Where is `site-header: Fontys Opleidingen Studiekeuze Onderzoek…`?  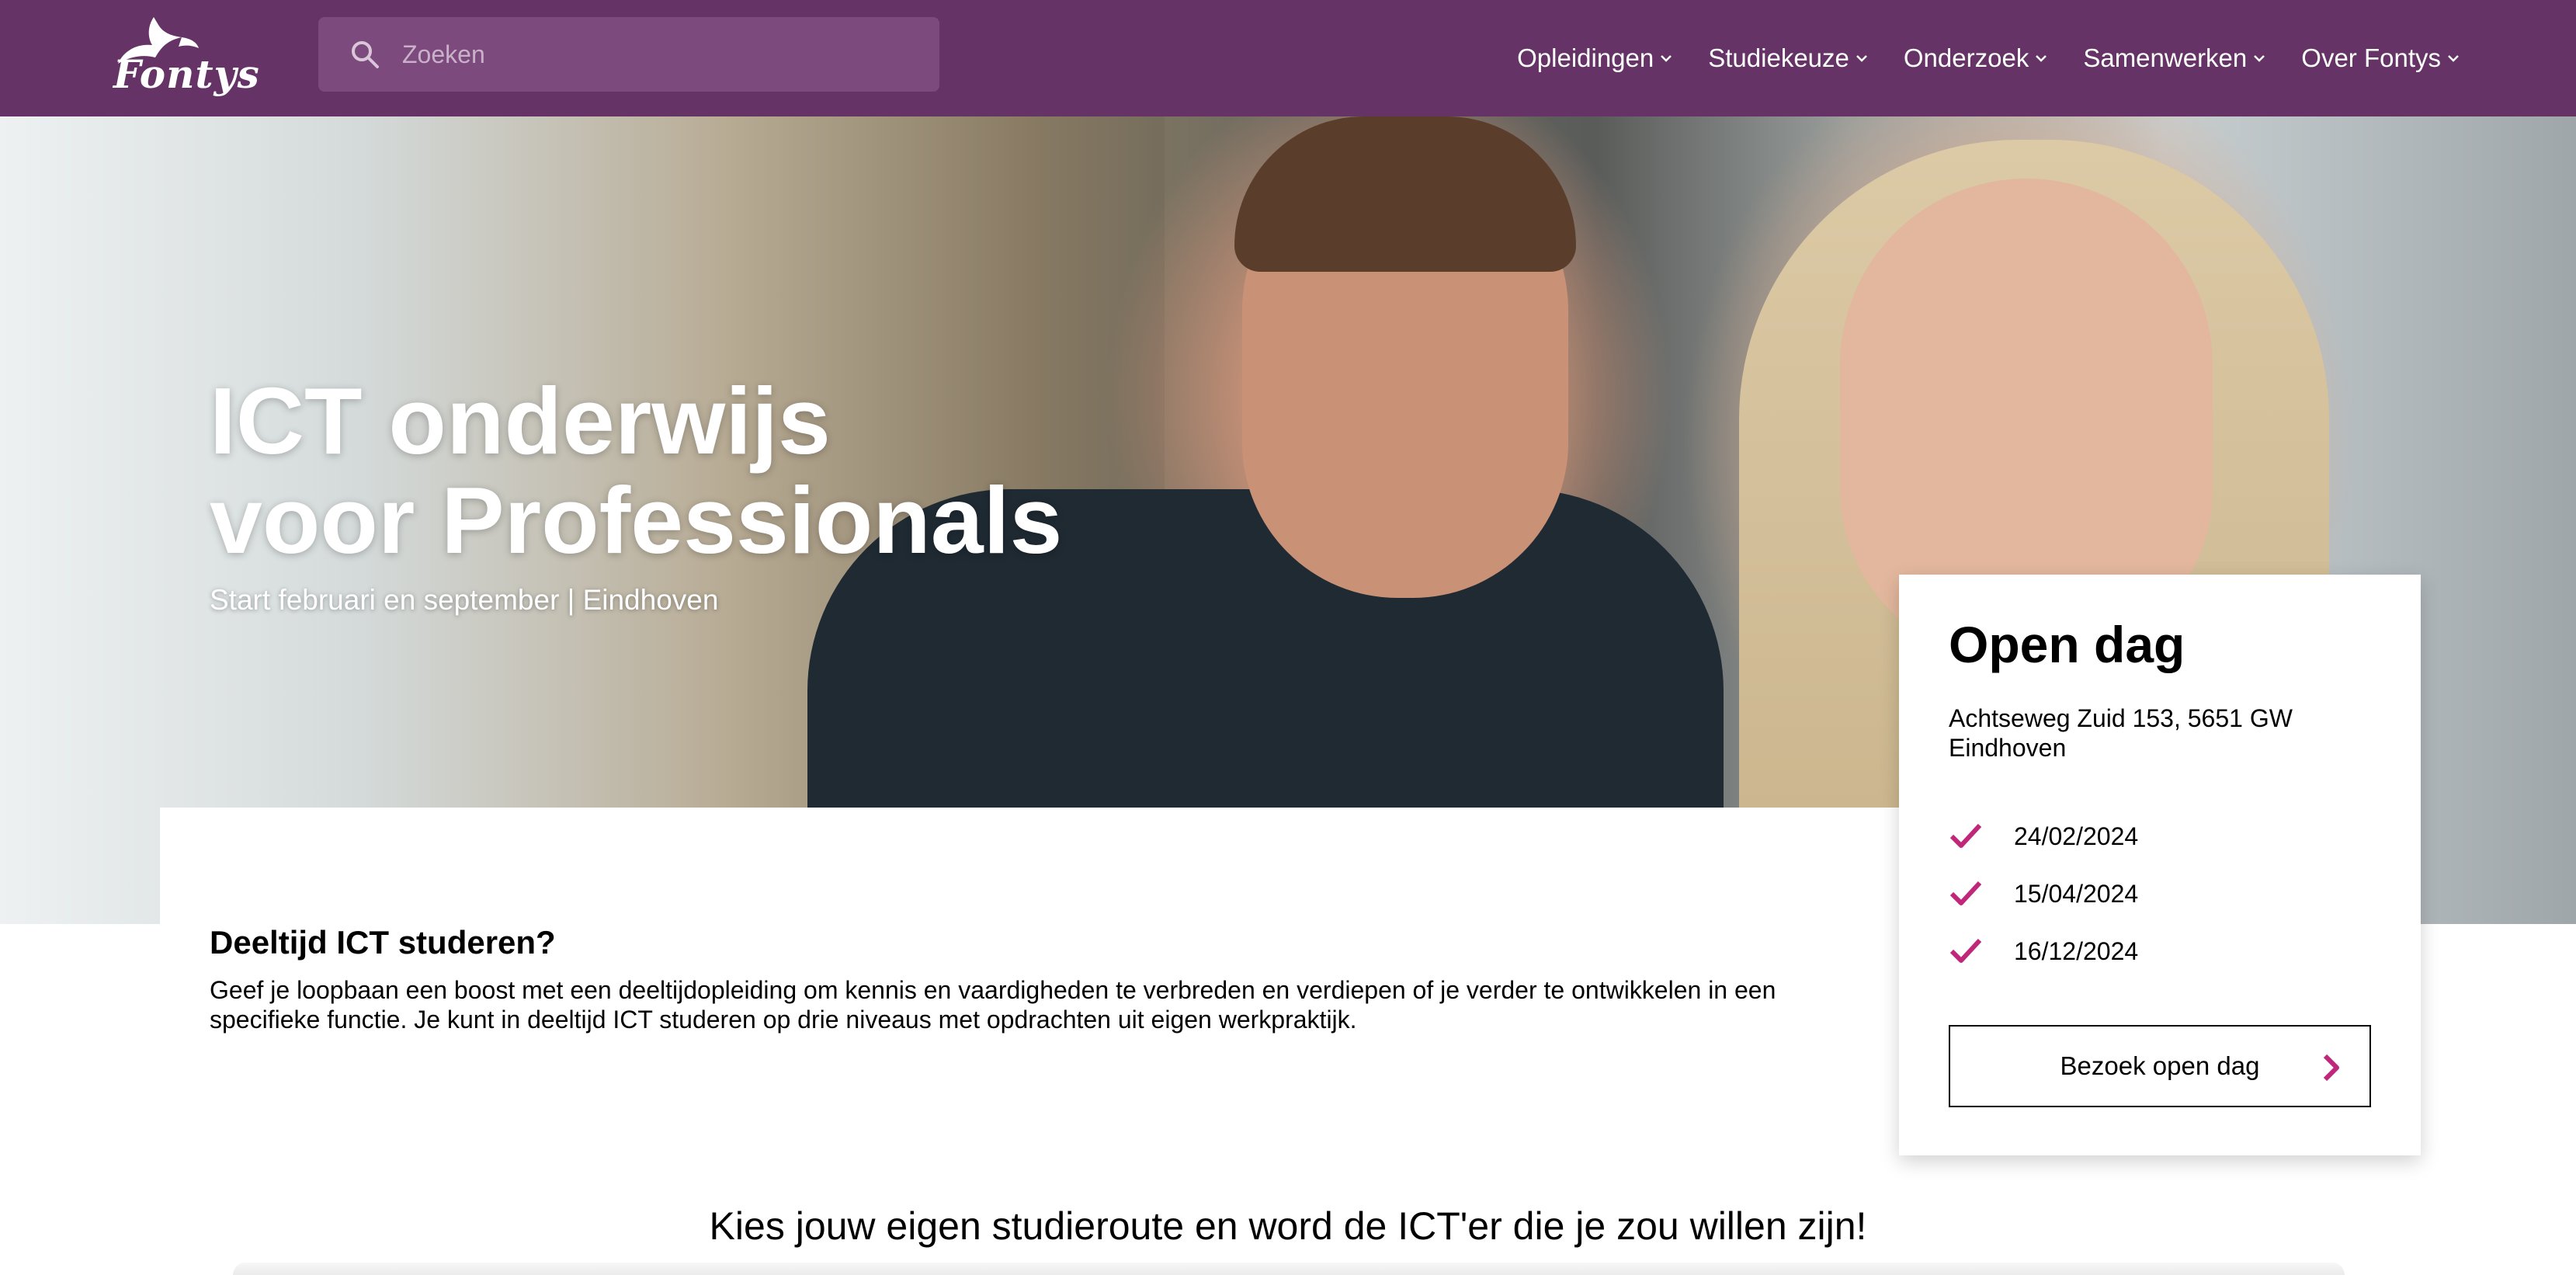
site-header: Fontys Opleidingen Studiekeuze Onderzoek… is located at coordinates (1288, 58).